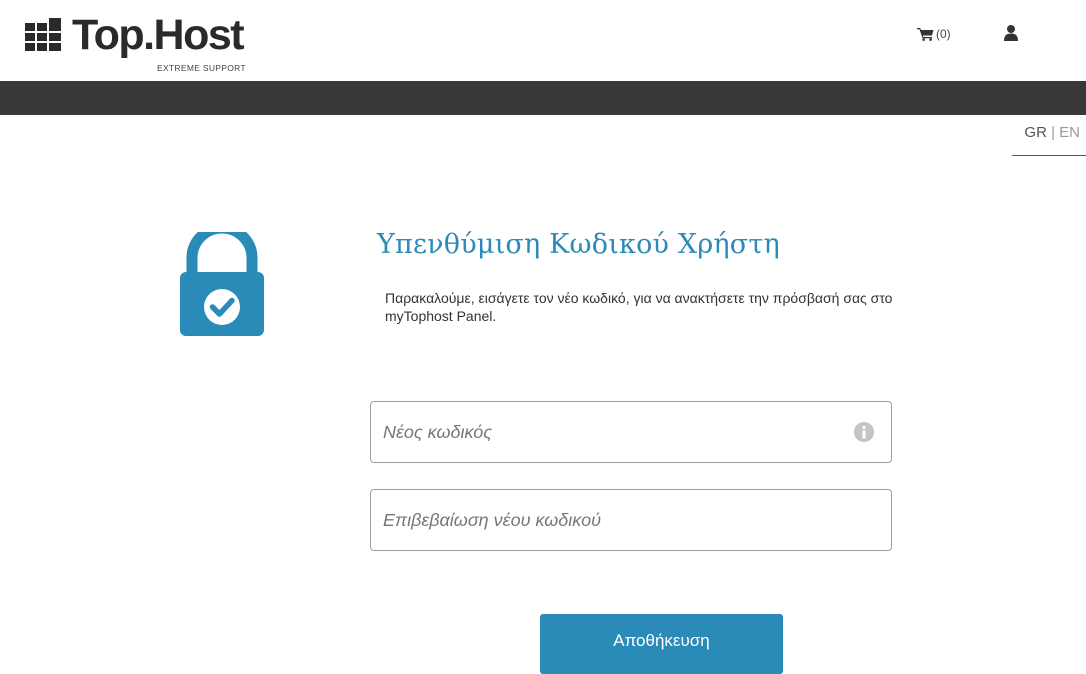 The width and height of the screenshot is (1086, 674). I want to click on logo-tagline: EXTREME SUPPORT, so click(201, 68).